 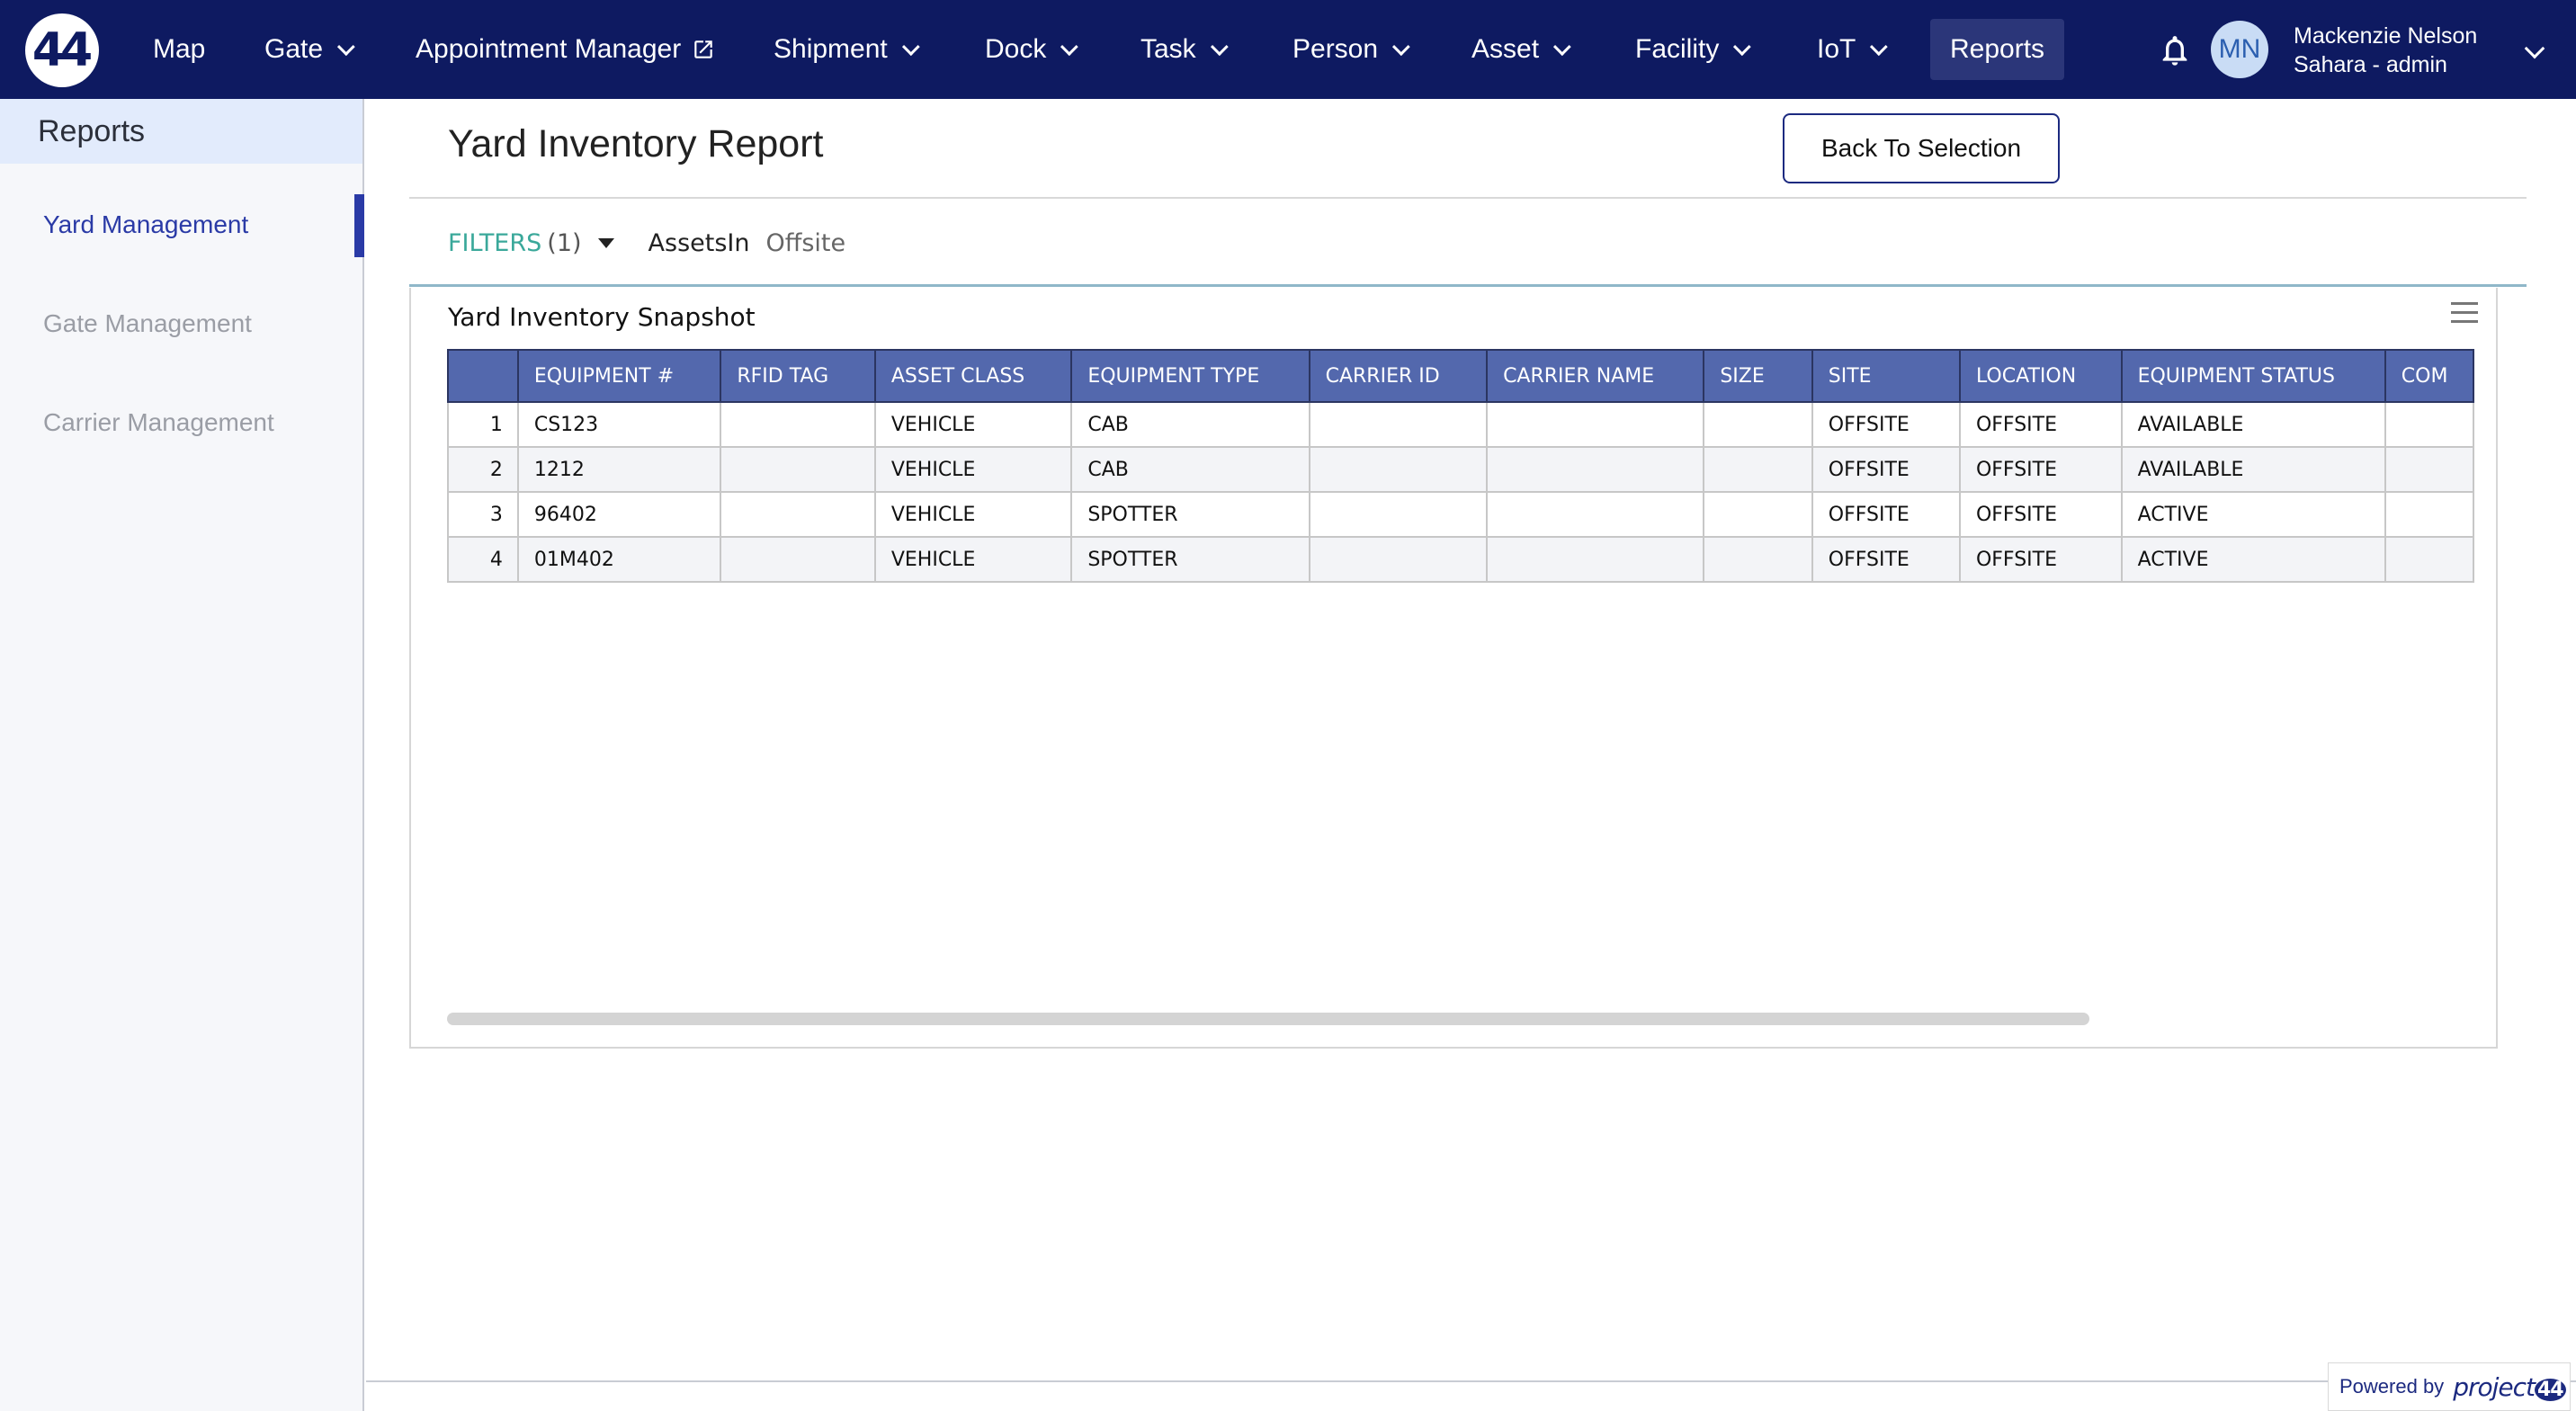 What do you see at coordinates (973, 376) in the screenshot?
I see `column-header: ASSET CLASS` at bounding box center [973, 376].